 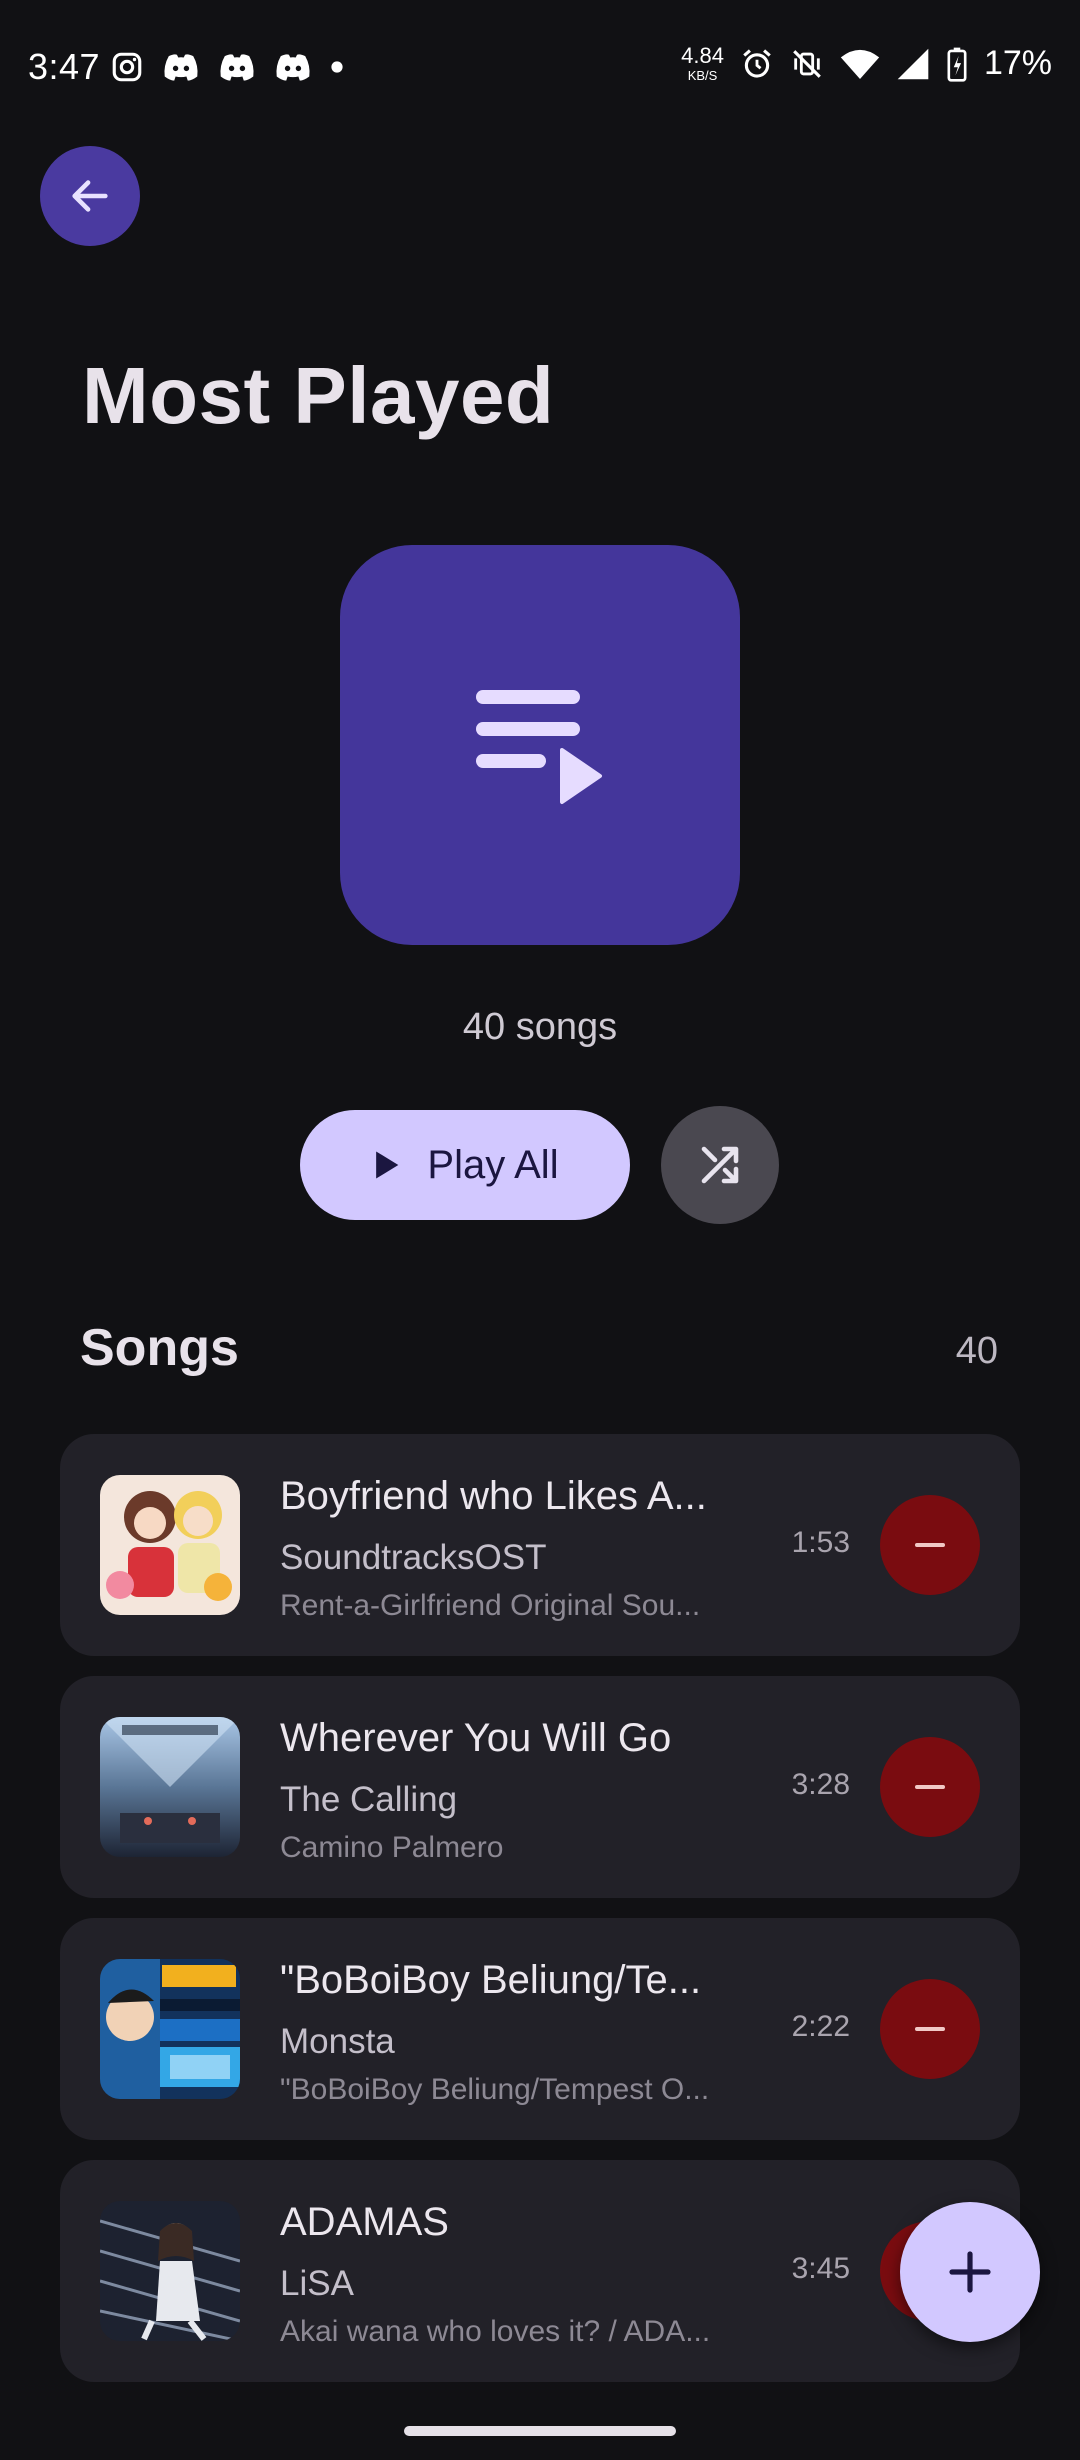 What do you see at coordinates (702, 55) in the screenshot?
I see `net-speed-value: 4.84` at bounding box center [702, 55].